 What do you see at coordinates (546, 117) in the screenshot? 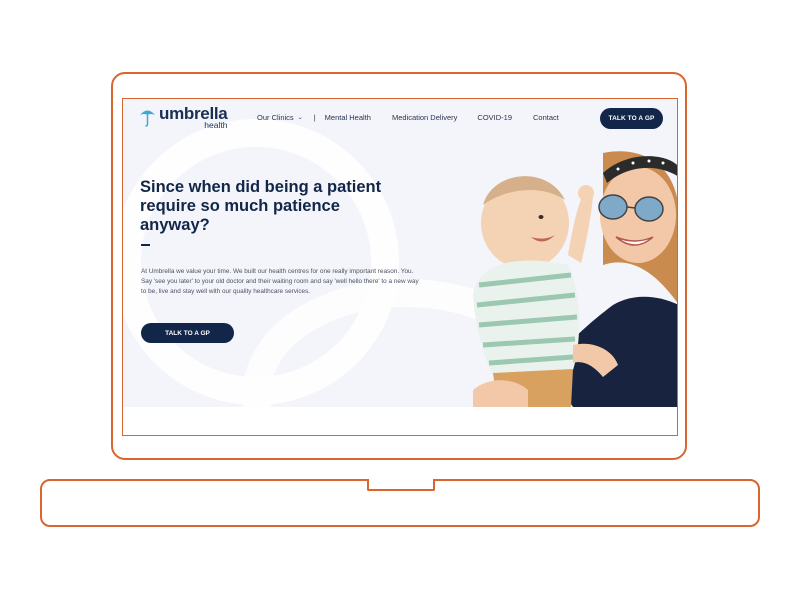
I see `nav-contact: Contact` at bounding box center [546, 117].